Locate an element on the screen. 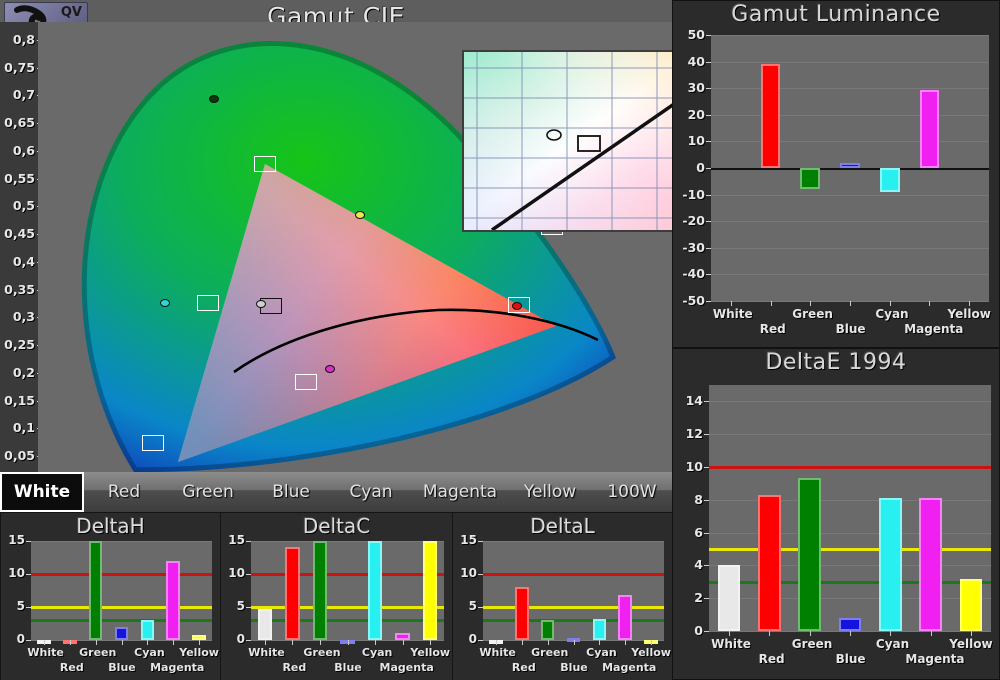 The height and width of the screenshot is (680, 1000). deltah-reference-line is located at coordinates (121, 621).